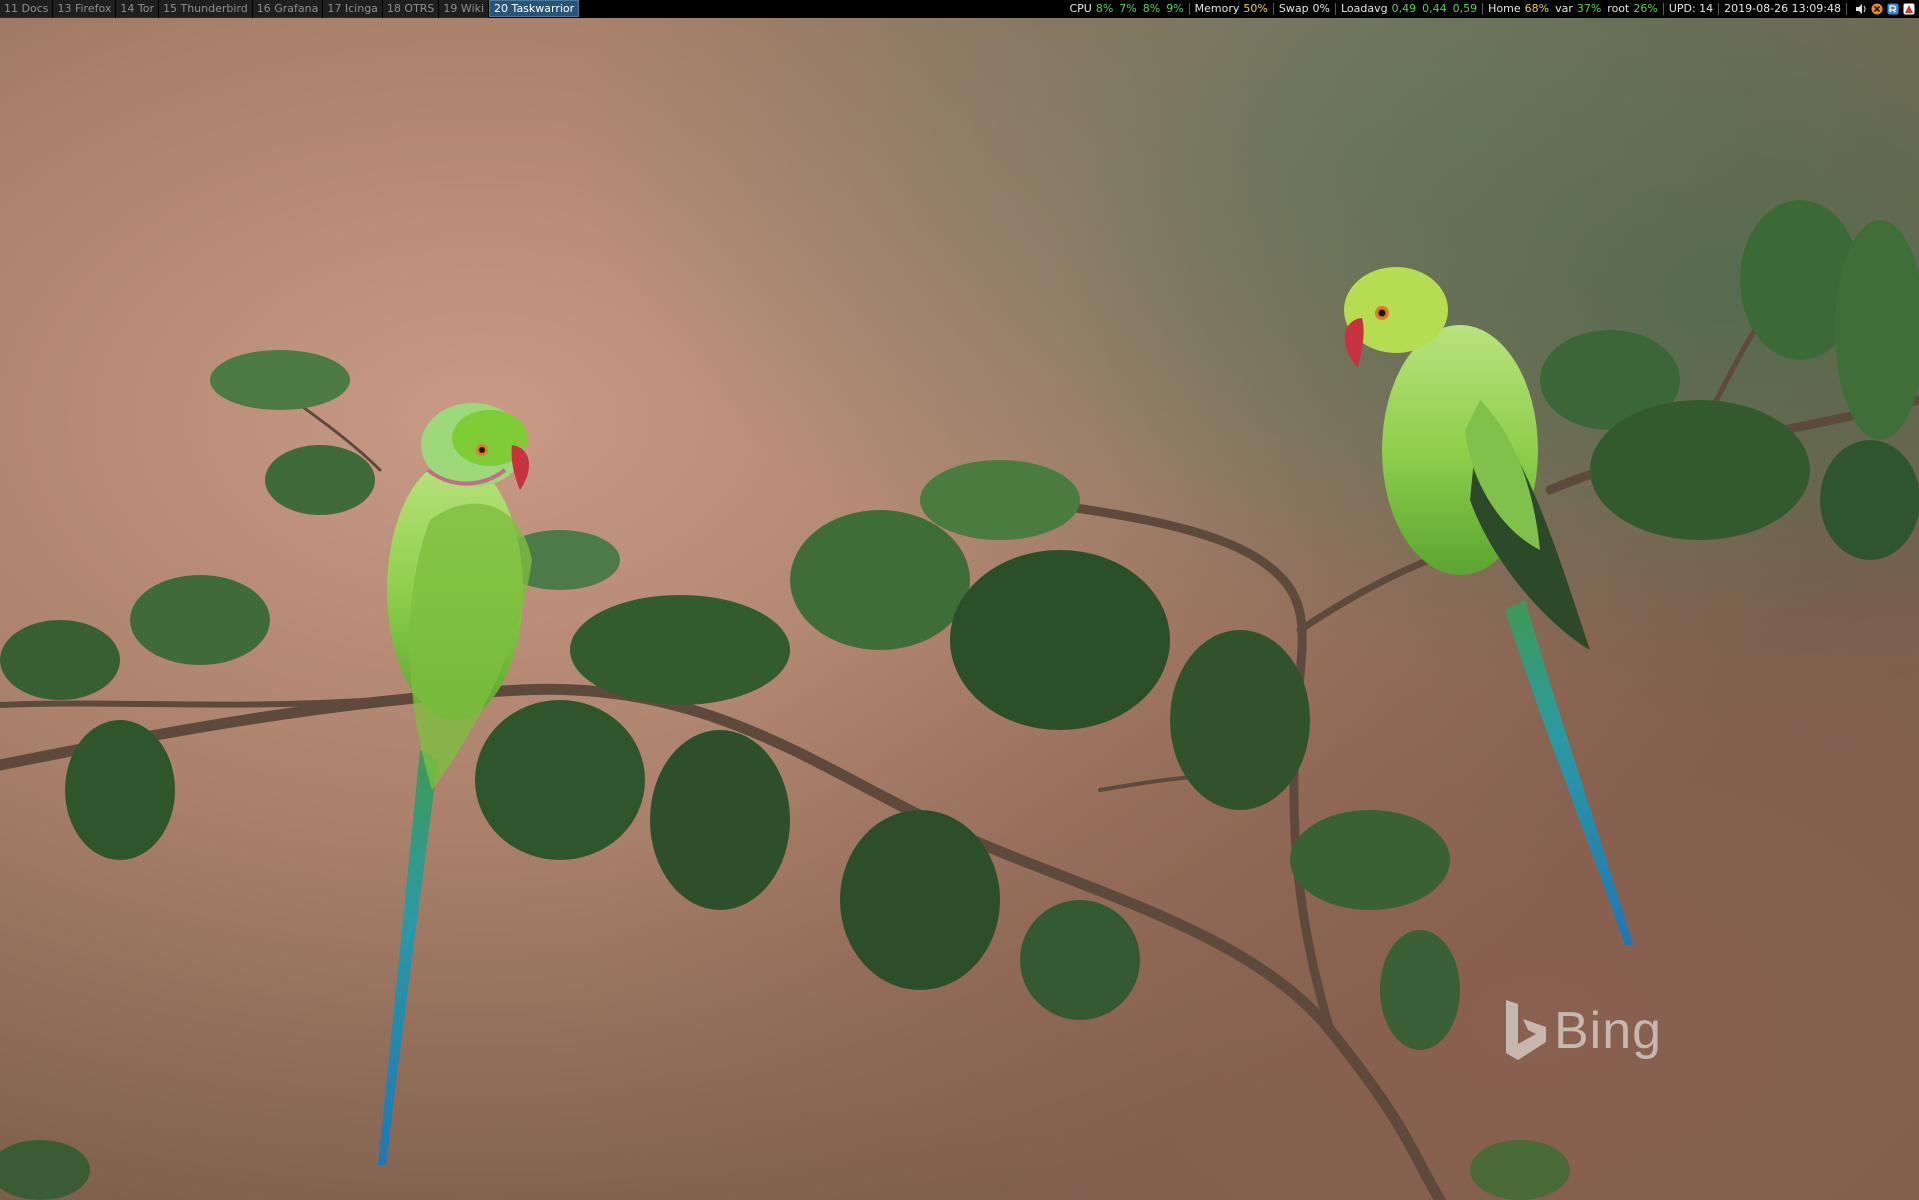  Describe the element at coordinates (1645, 8) in the screenshot. I see `disk-root-value: 26%` at that location.